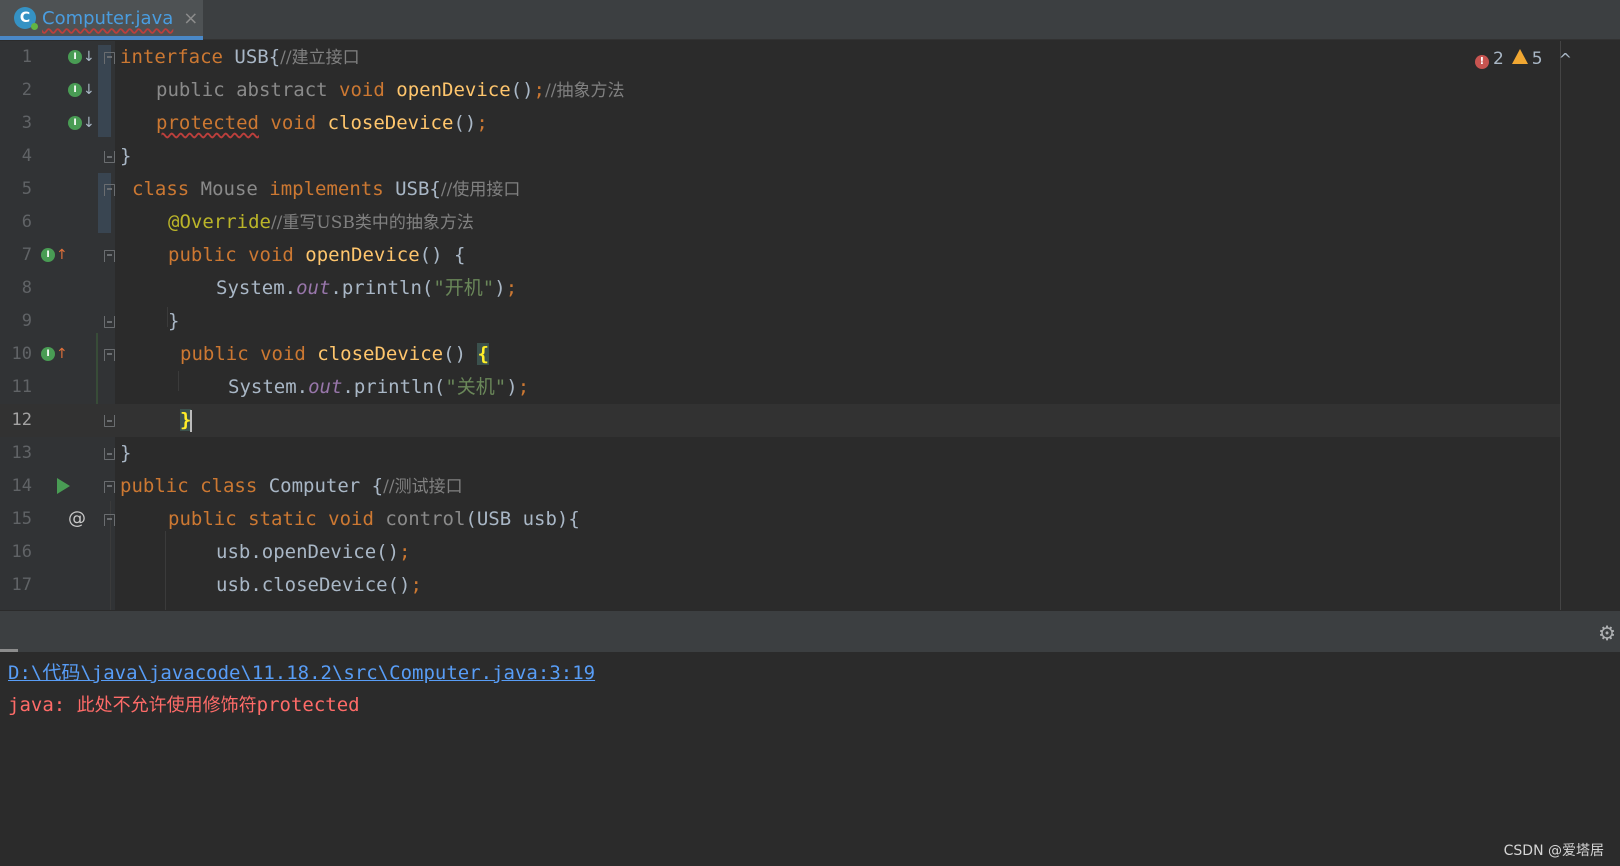  Describe the element at coordinates (26, 222) in the screenshot. I see `line-number: 6` at that location.